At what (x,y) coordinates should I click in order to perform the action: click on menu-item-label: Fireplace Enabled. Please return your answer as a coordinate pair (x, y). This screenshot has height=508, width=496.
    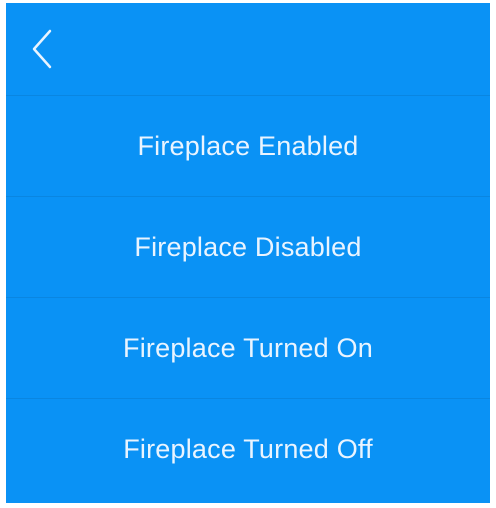
    Looking at the image, I should click on (248, 145).